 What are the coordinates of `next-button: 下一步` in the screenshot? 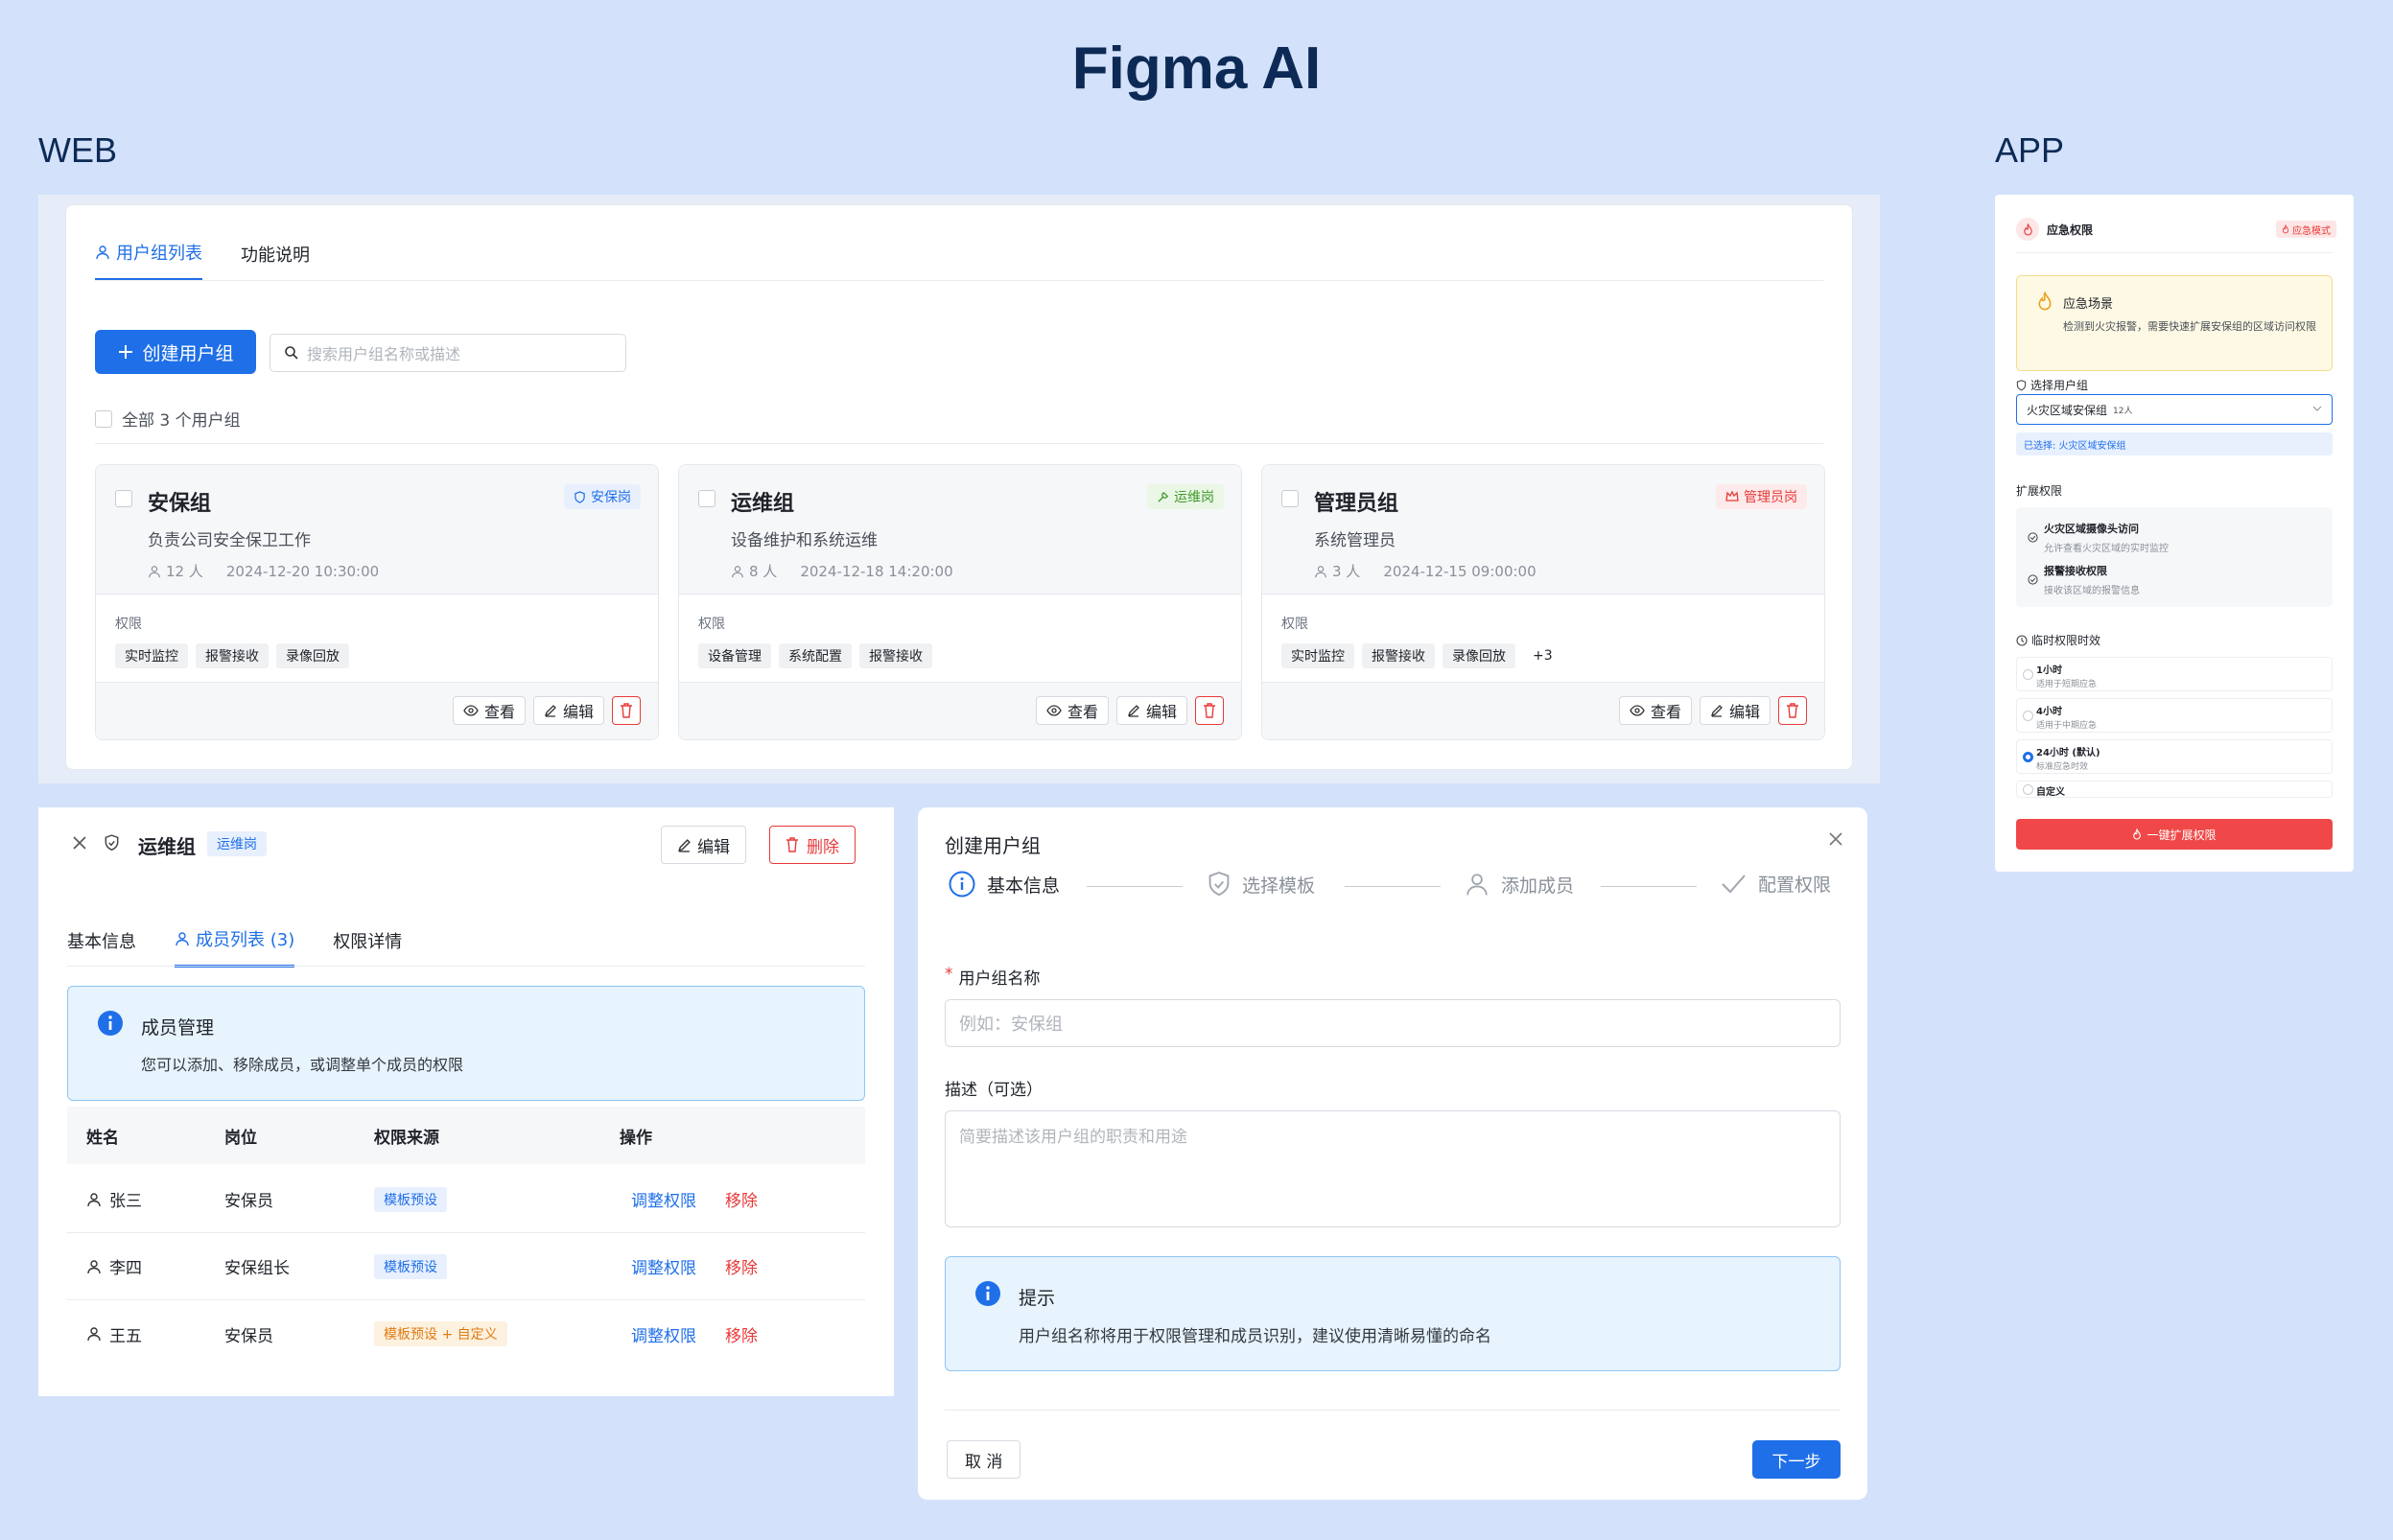 It's located at (1796, 1459).